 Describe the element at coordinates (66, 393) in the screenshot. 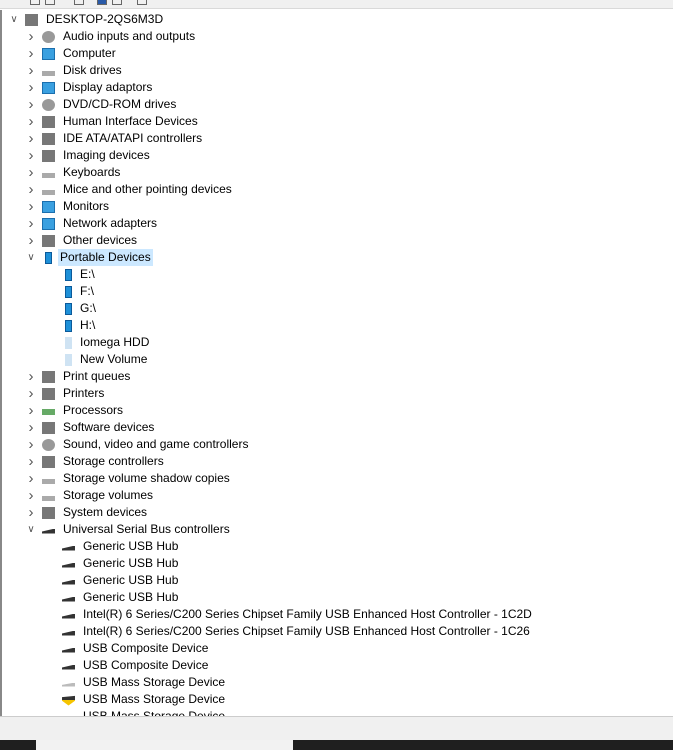

I see `tree-item: › Printers` at that location.